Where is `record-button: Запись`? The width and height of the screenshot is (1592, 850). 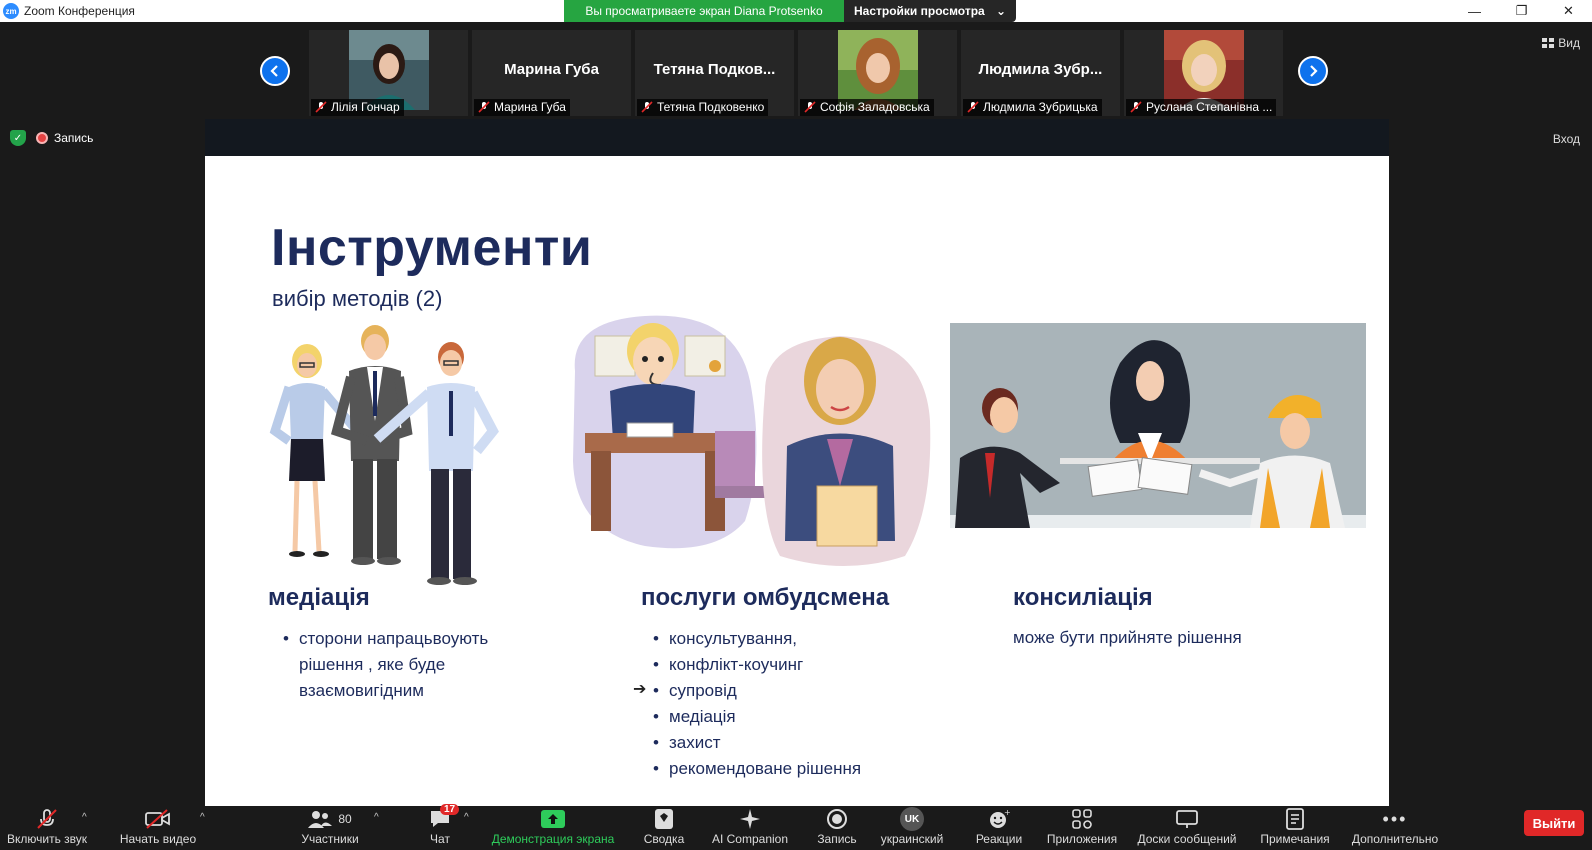
record-button: Запись is located at coordinates (837, 826).